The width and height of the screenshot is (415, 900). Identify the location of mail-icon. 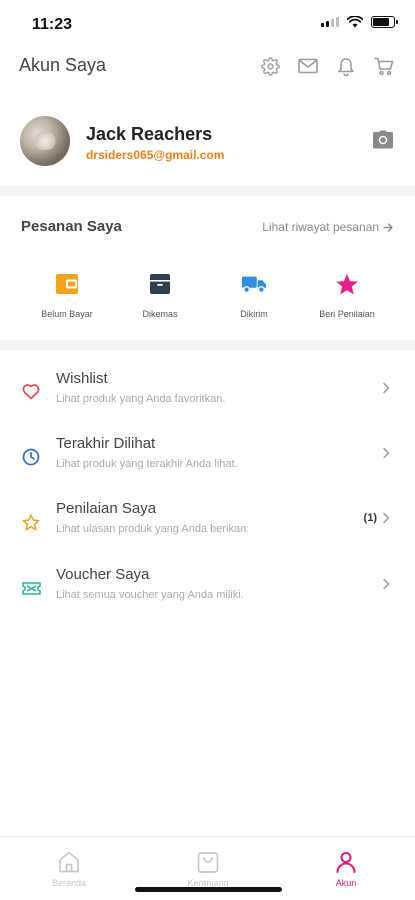
(308, 66).